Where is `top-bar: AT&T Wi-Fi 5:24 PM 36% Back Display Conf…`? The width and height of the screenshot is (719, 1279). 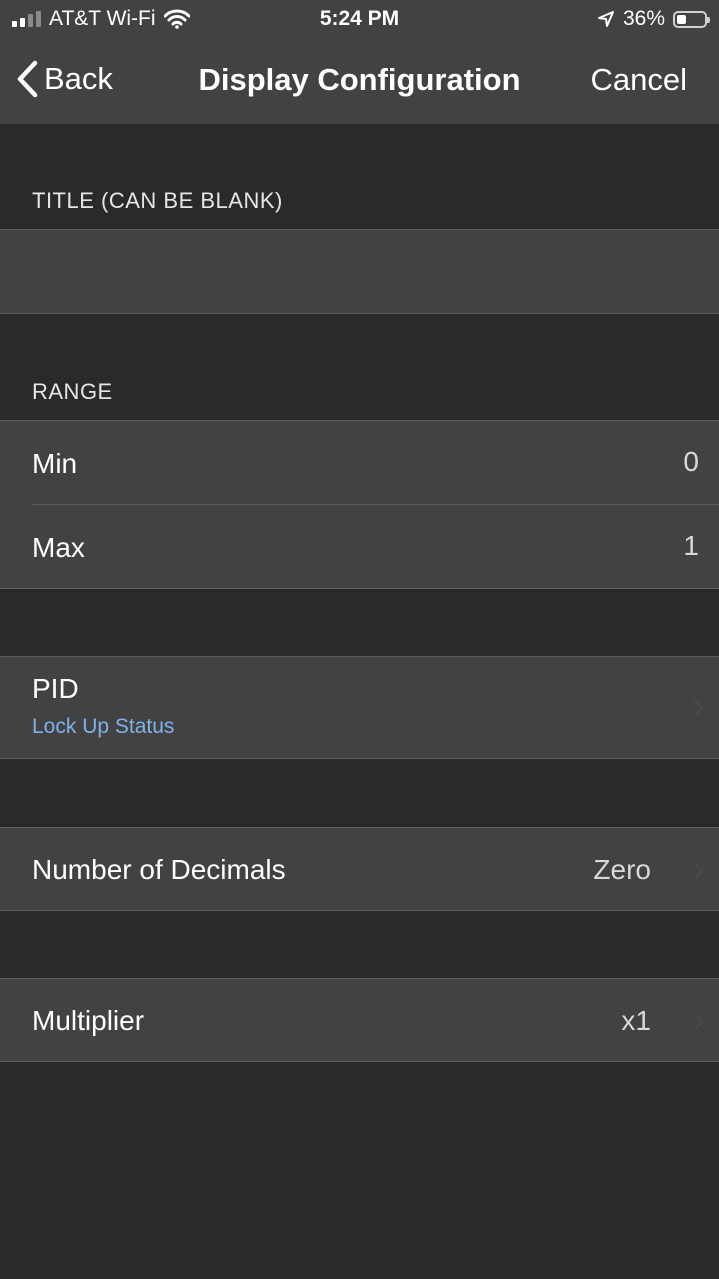 top-bar: AT&T Wi-Fi 5:24 PM 36% Back Display Conf… is located at coordinates (359, 62).